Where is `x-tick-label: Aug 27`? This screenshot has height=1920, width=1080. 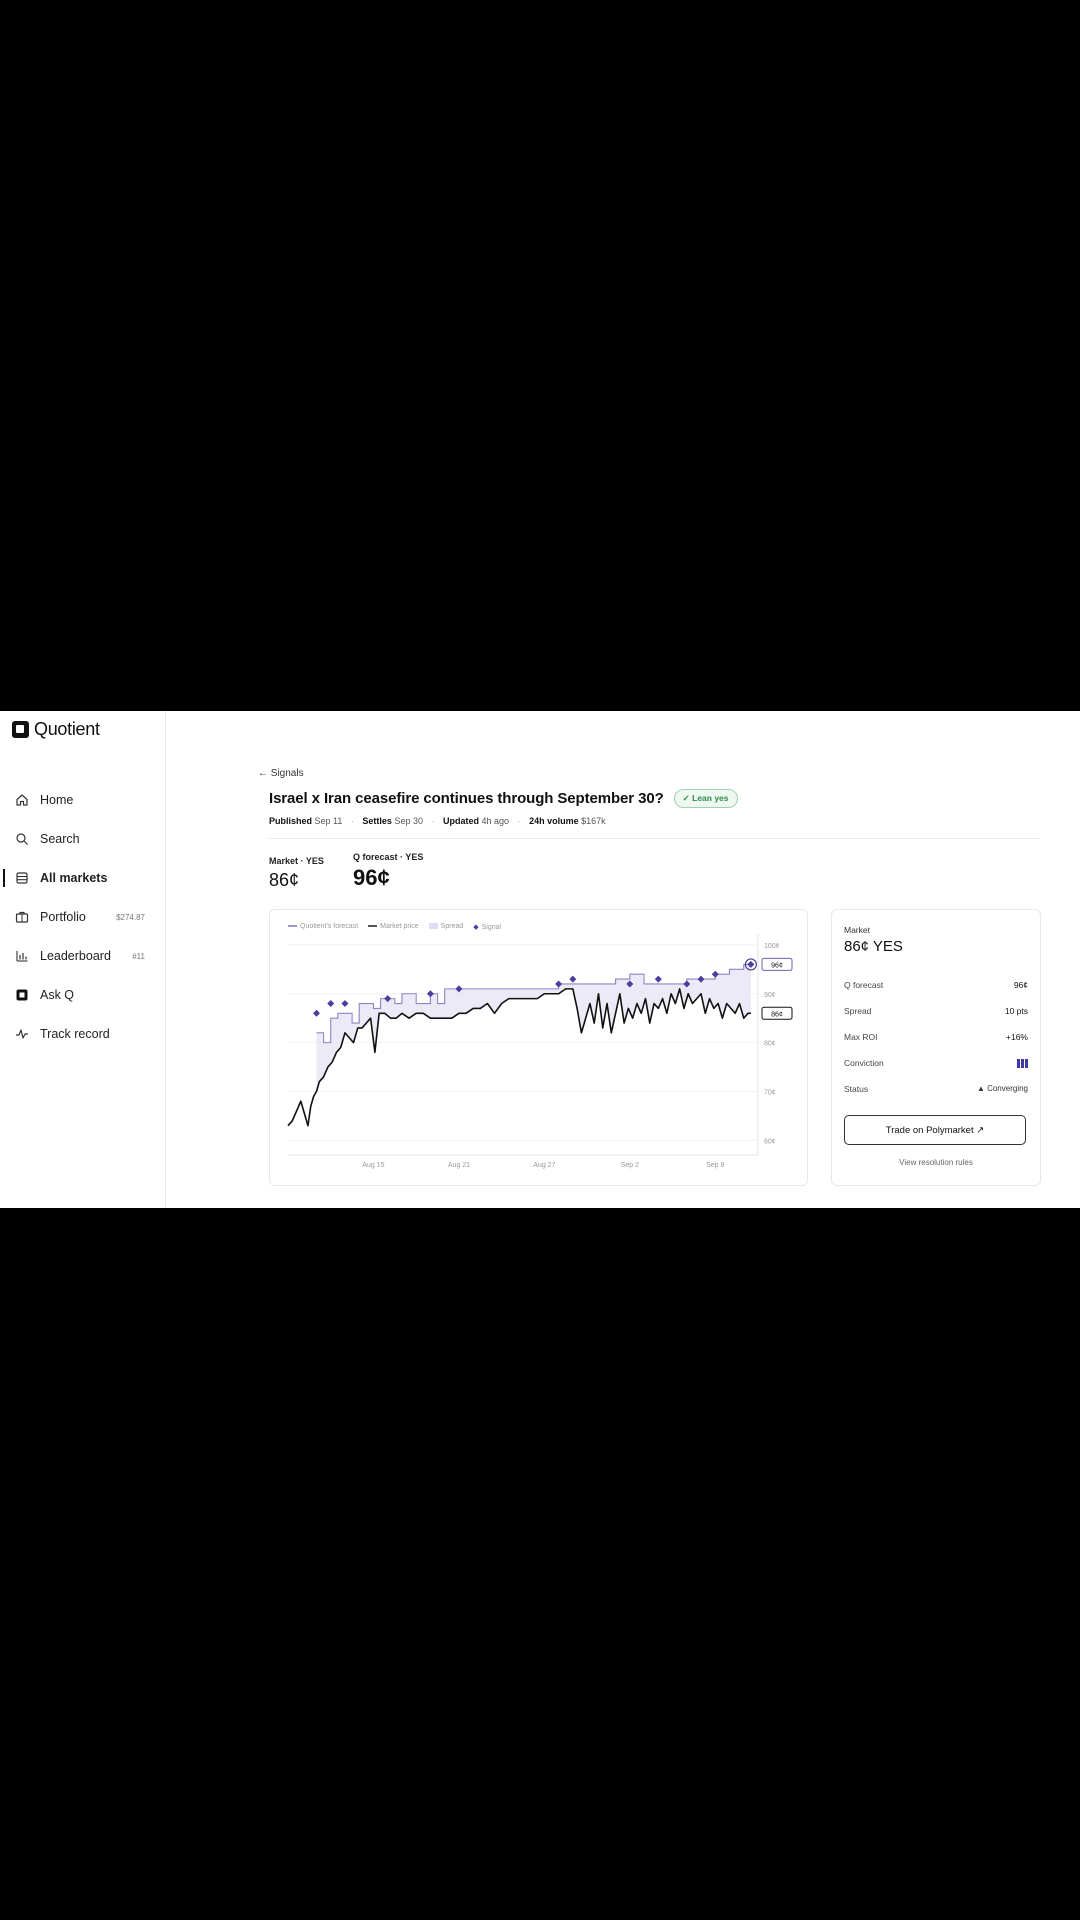 x-tick-label: Aug 27 is located at coordinates (544, 1165).